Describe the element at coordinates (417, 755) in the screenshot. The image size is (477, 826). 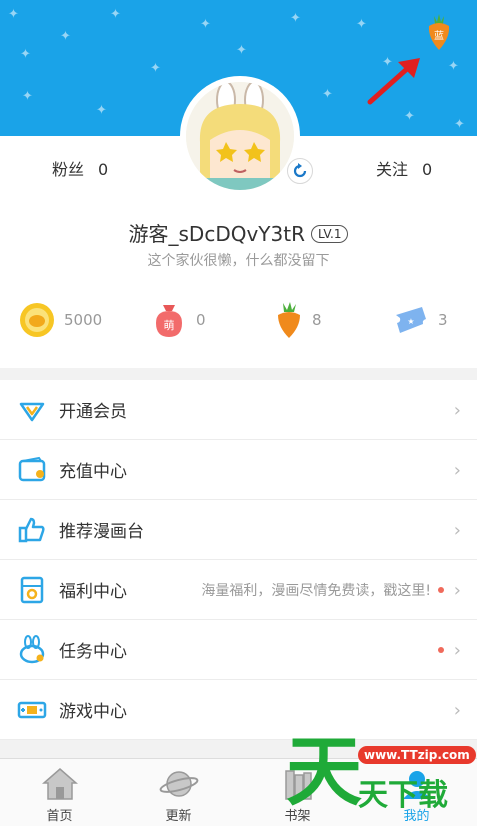
I see `watermark-url: www.TTzip.com` at that location.